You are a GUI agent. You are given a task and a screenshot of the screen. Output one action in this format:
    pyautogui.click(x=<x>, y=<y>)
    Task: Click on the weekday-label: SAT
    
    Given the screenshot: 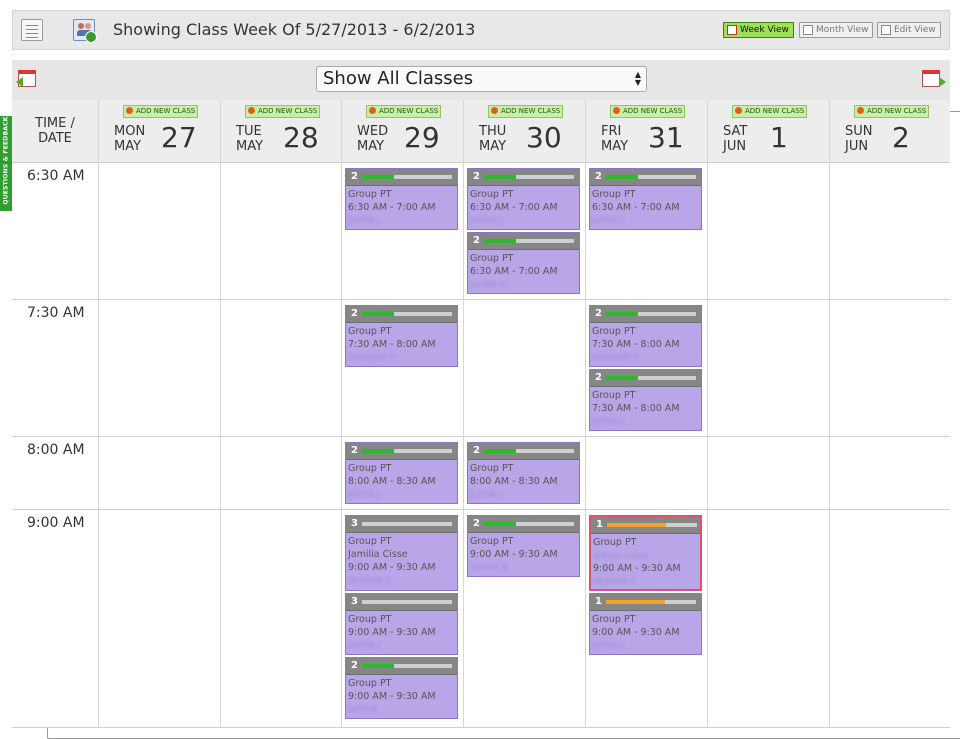 What is the action you would take?
    pyautogui.click(x=735, y=131)
    